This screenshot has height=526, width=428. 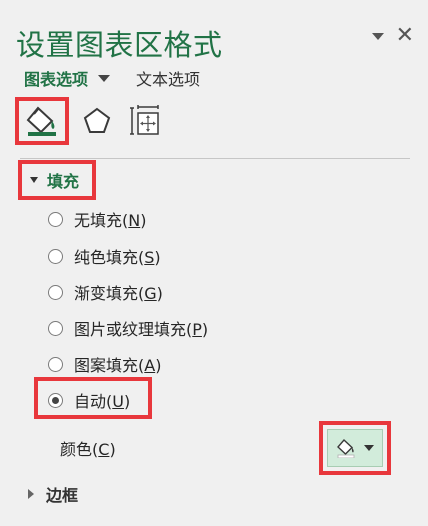 I want to click on radio-solid-fill: 纯色填充(S), so click(x=104, y=256).